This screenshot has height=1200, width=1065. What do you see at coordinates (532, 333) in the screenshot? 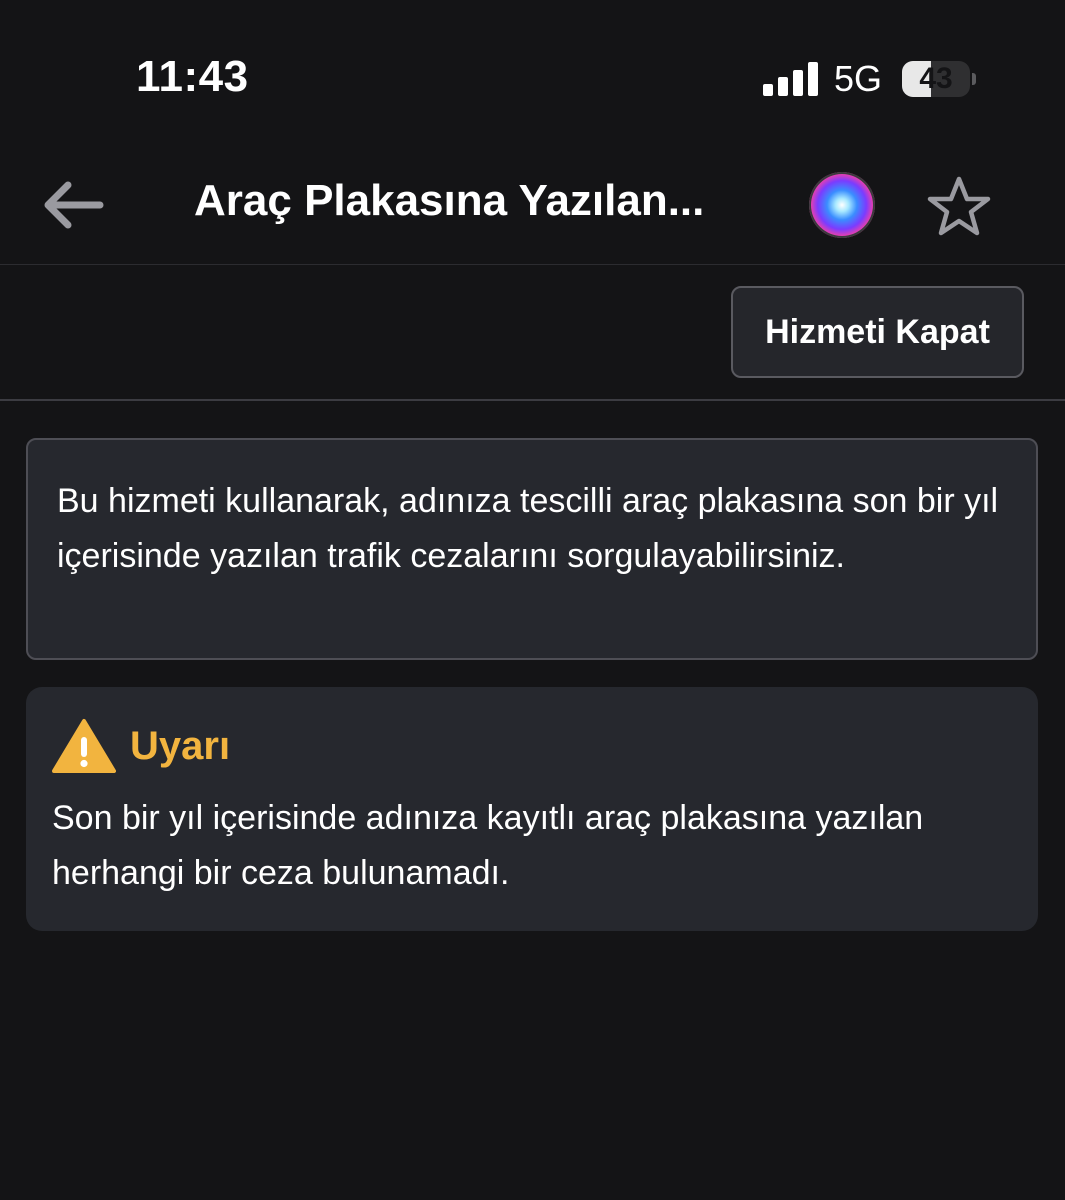
I see `service-toolbar: Hizmeti Kapat` at bounding box center [532, 333].